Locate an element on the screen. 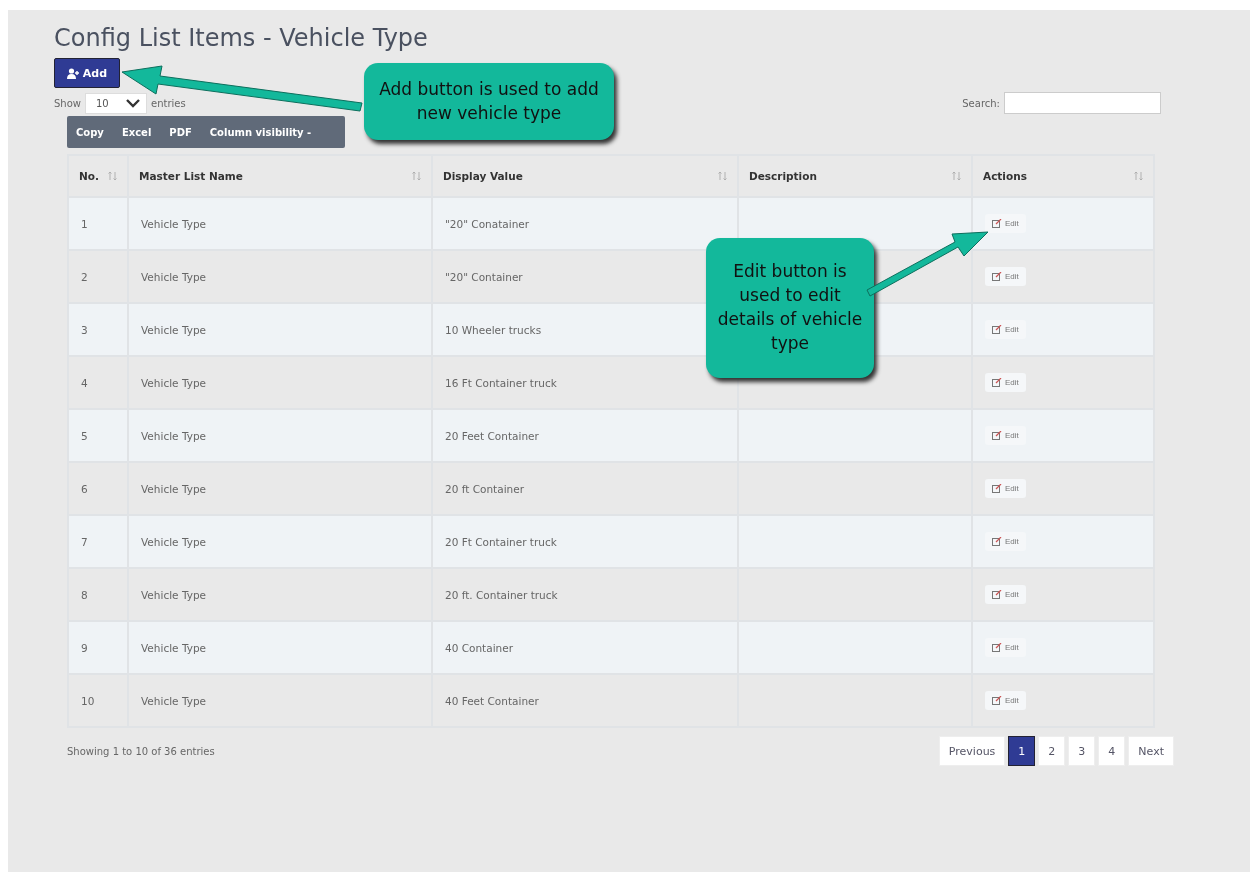 This screenshot has width=1250, height=872. user-plus-icon is located at coordinates (73, 73).